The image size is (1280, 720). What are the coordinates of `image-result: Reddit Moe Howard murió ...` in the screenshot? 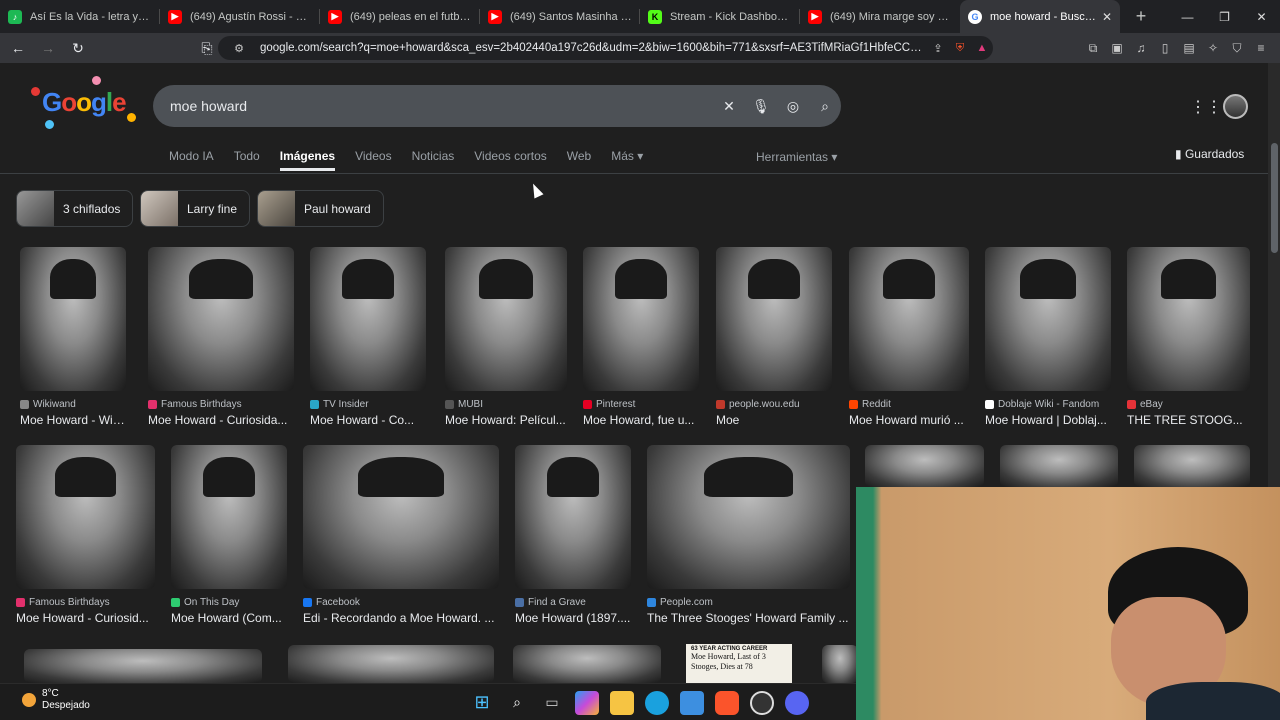 It's located at (909, 339).